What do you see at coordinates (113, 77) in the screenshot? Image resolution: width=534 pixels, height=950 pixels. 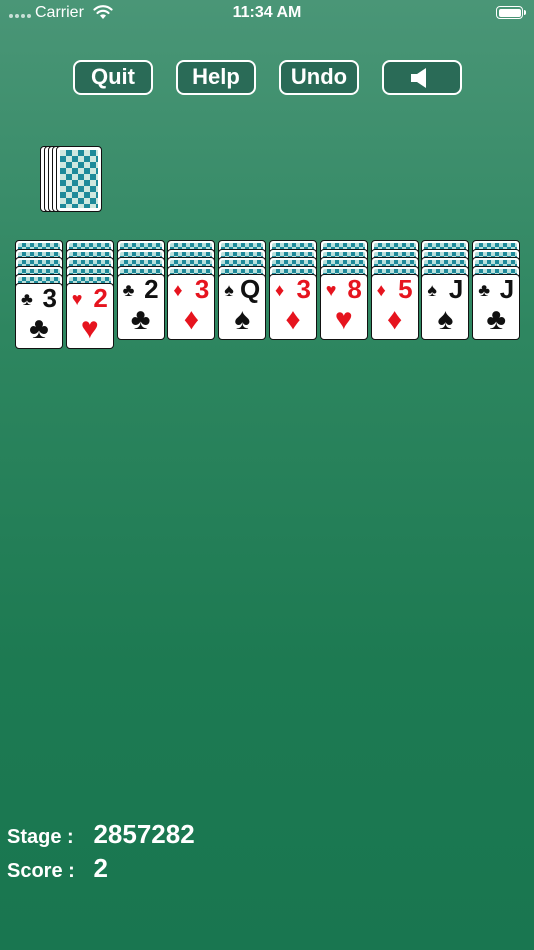 I see `quit-button: Quit` at bounding box center [113, 77].